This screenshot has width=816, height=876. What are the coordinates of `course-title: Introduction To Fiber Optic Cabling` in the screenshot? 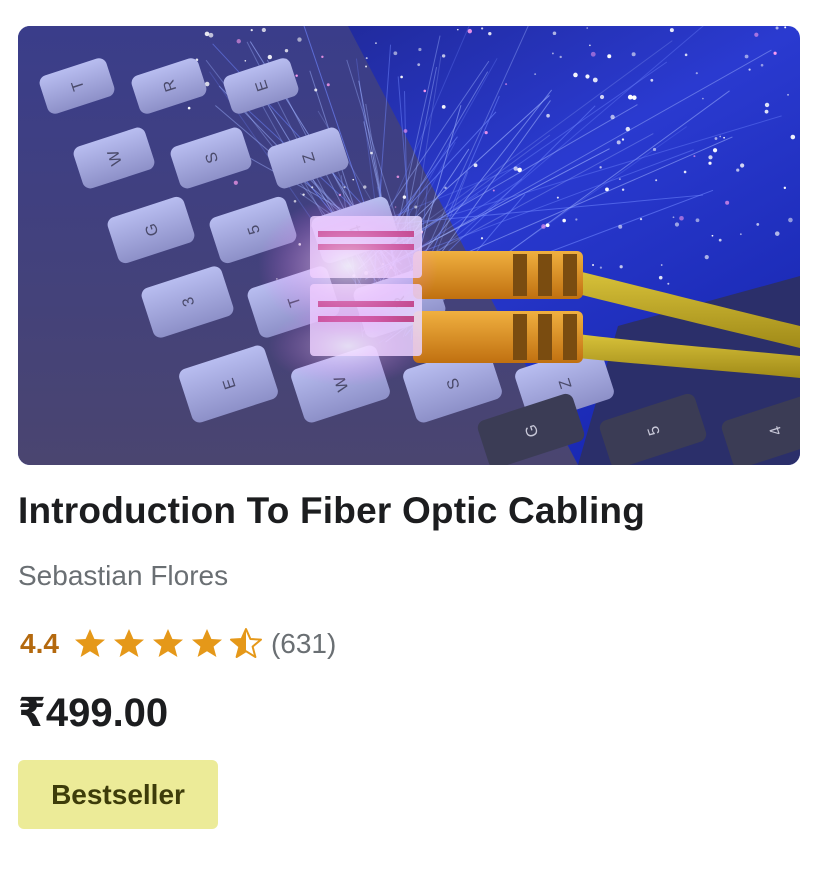 It's located at (331, 511).